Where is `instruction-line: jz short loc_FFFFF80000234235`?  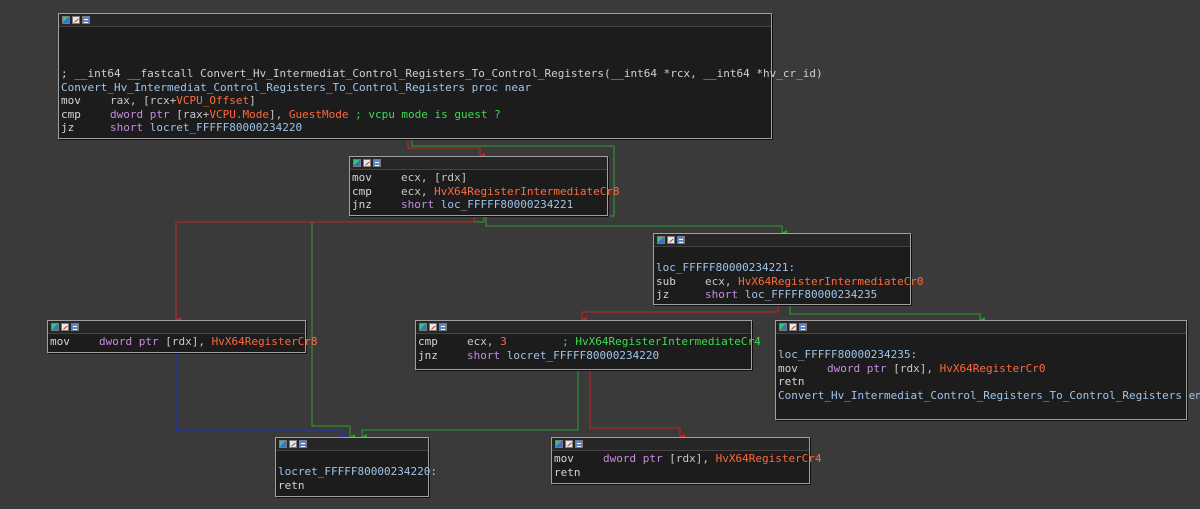
instruction-line: jz short loc_FFFFF80000234235 is located at coordinates (782, 295).